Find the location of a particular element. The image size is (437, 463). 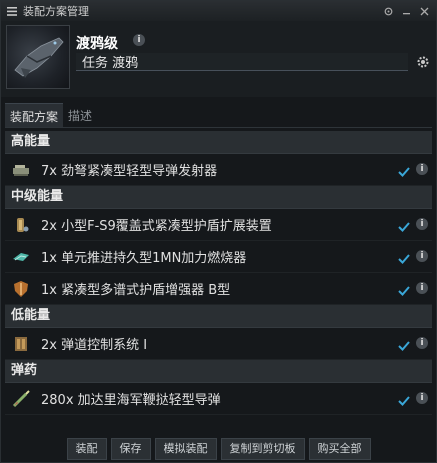

buy-all-button: 购买全部 is located at coordinates (339, 449).